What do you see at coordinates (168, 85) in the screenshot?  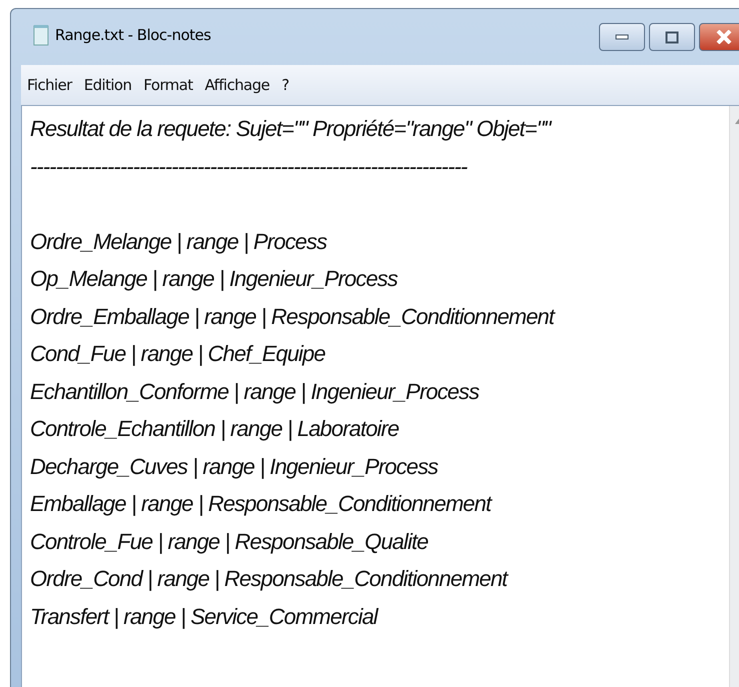 I see `menu-item: Format` at bounding box center [168, 85].